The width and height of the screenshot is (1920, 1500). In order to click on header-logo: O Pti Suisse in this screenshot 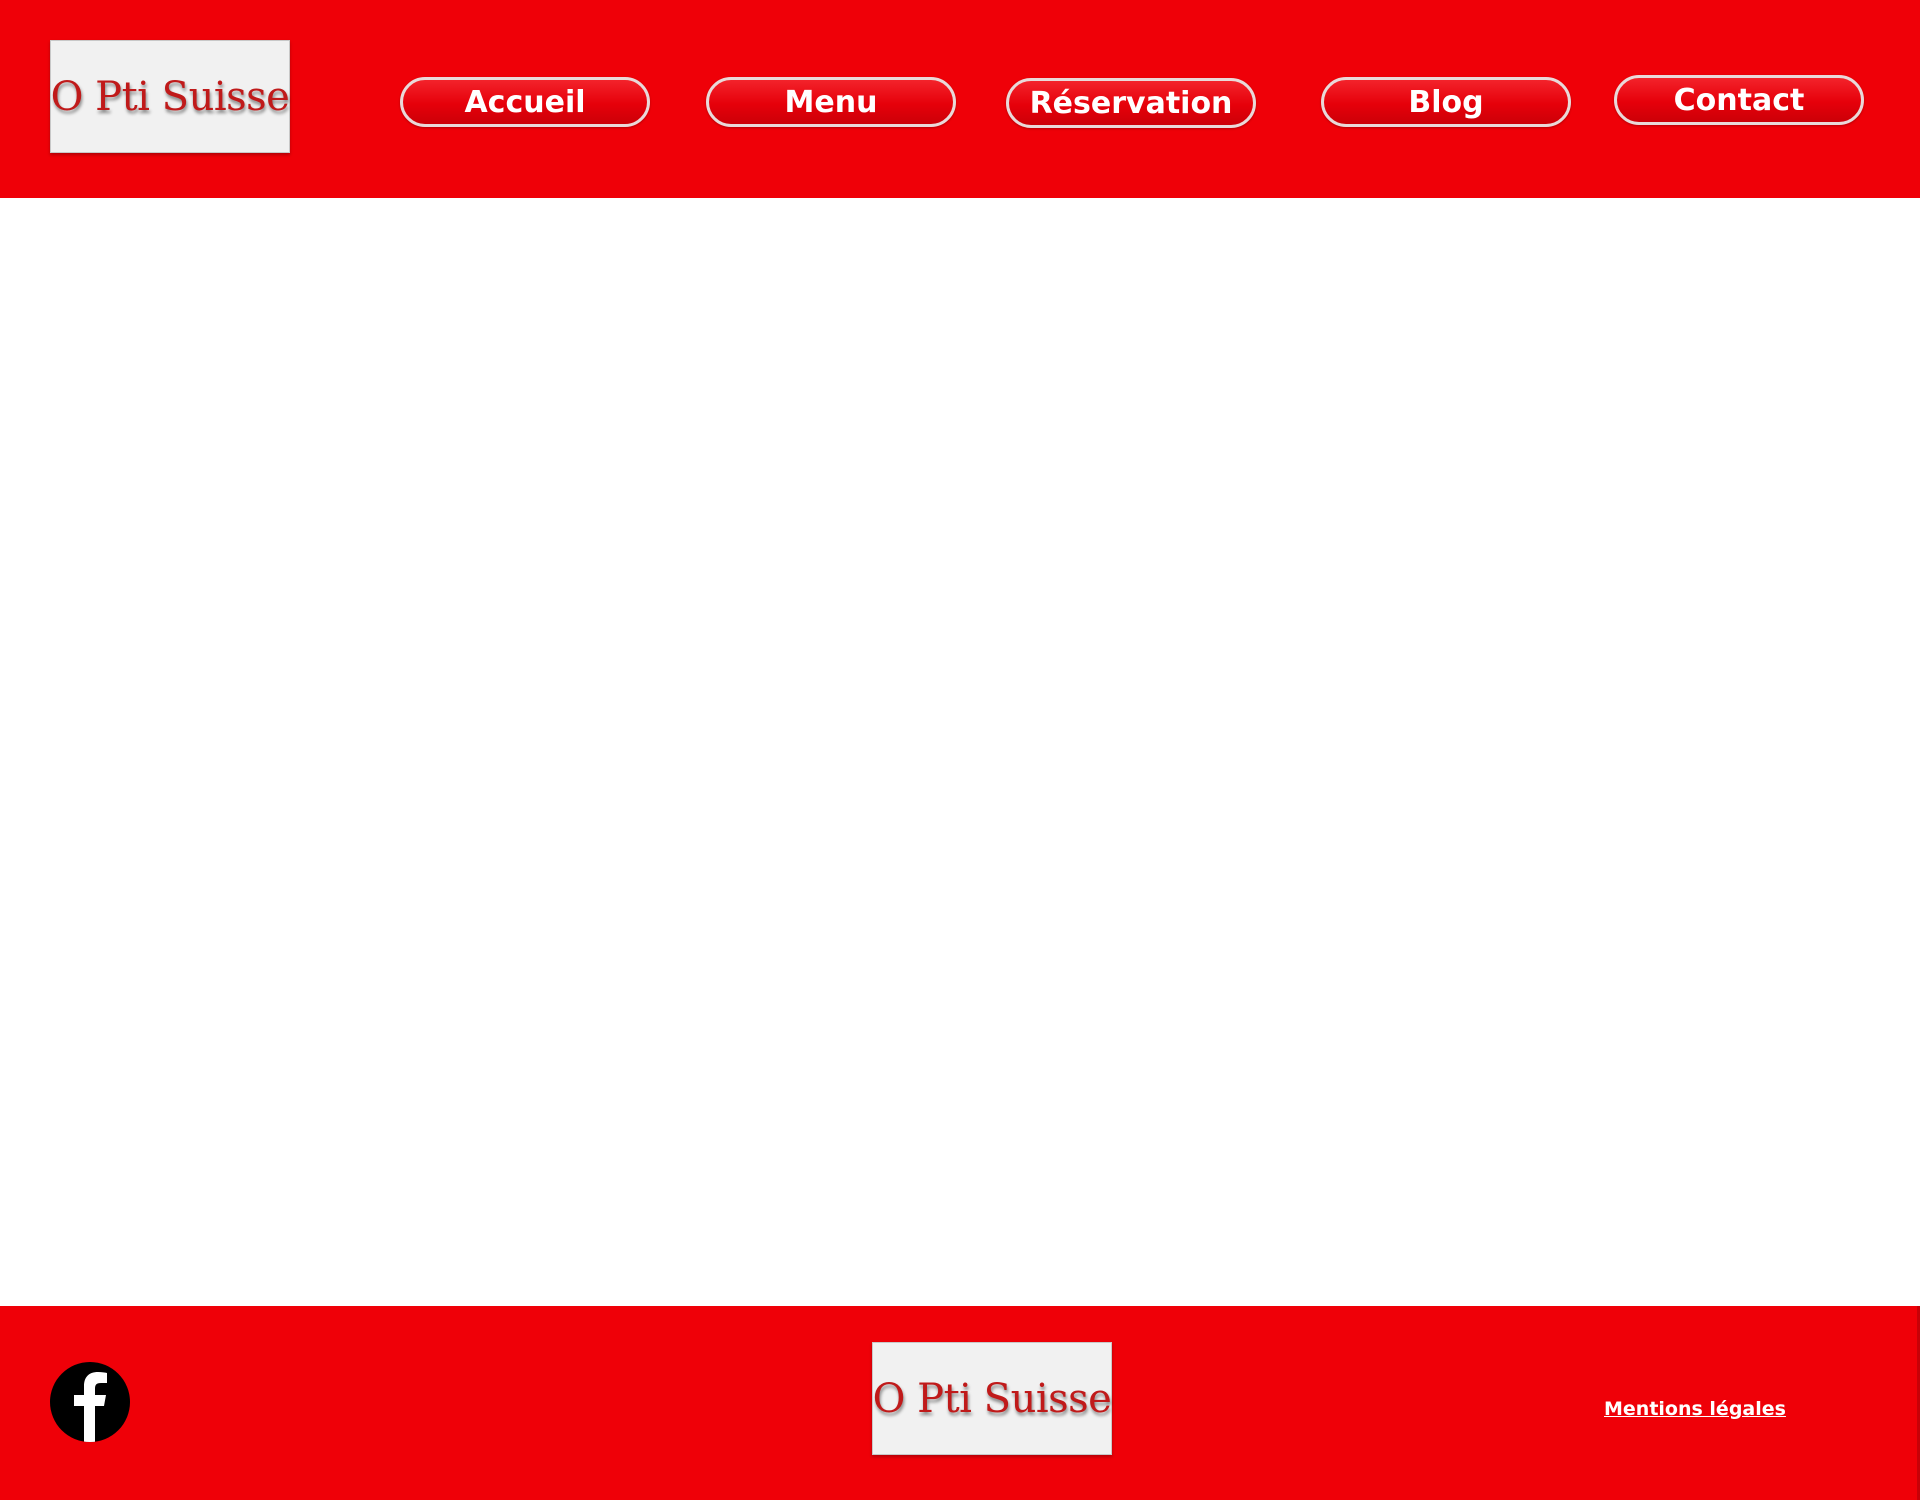, I will do `click(170, 96)`.